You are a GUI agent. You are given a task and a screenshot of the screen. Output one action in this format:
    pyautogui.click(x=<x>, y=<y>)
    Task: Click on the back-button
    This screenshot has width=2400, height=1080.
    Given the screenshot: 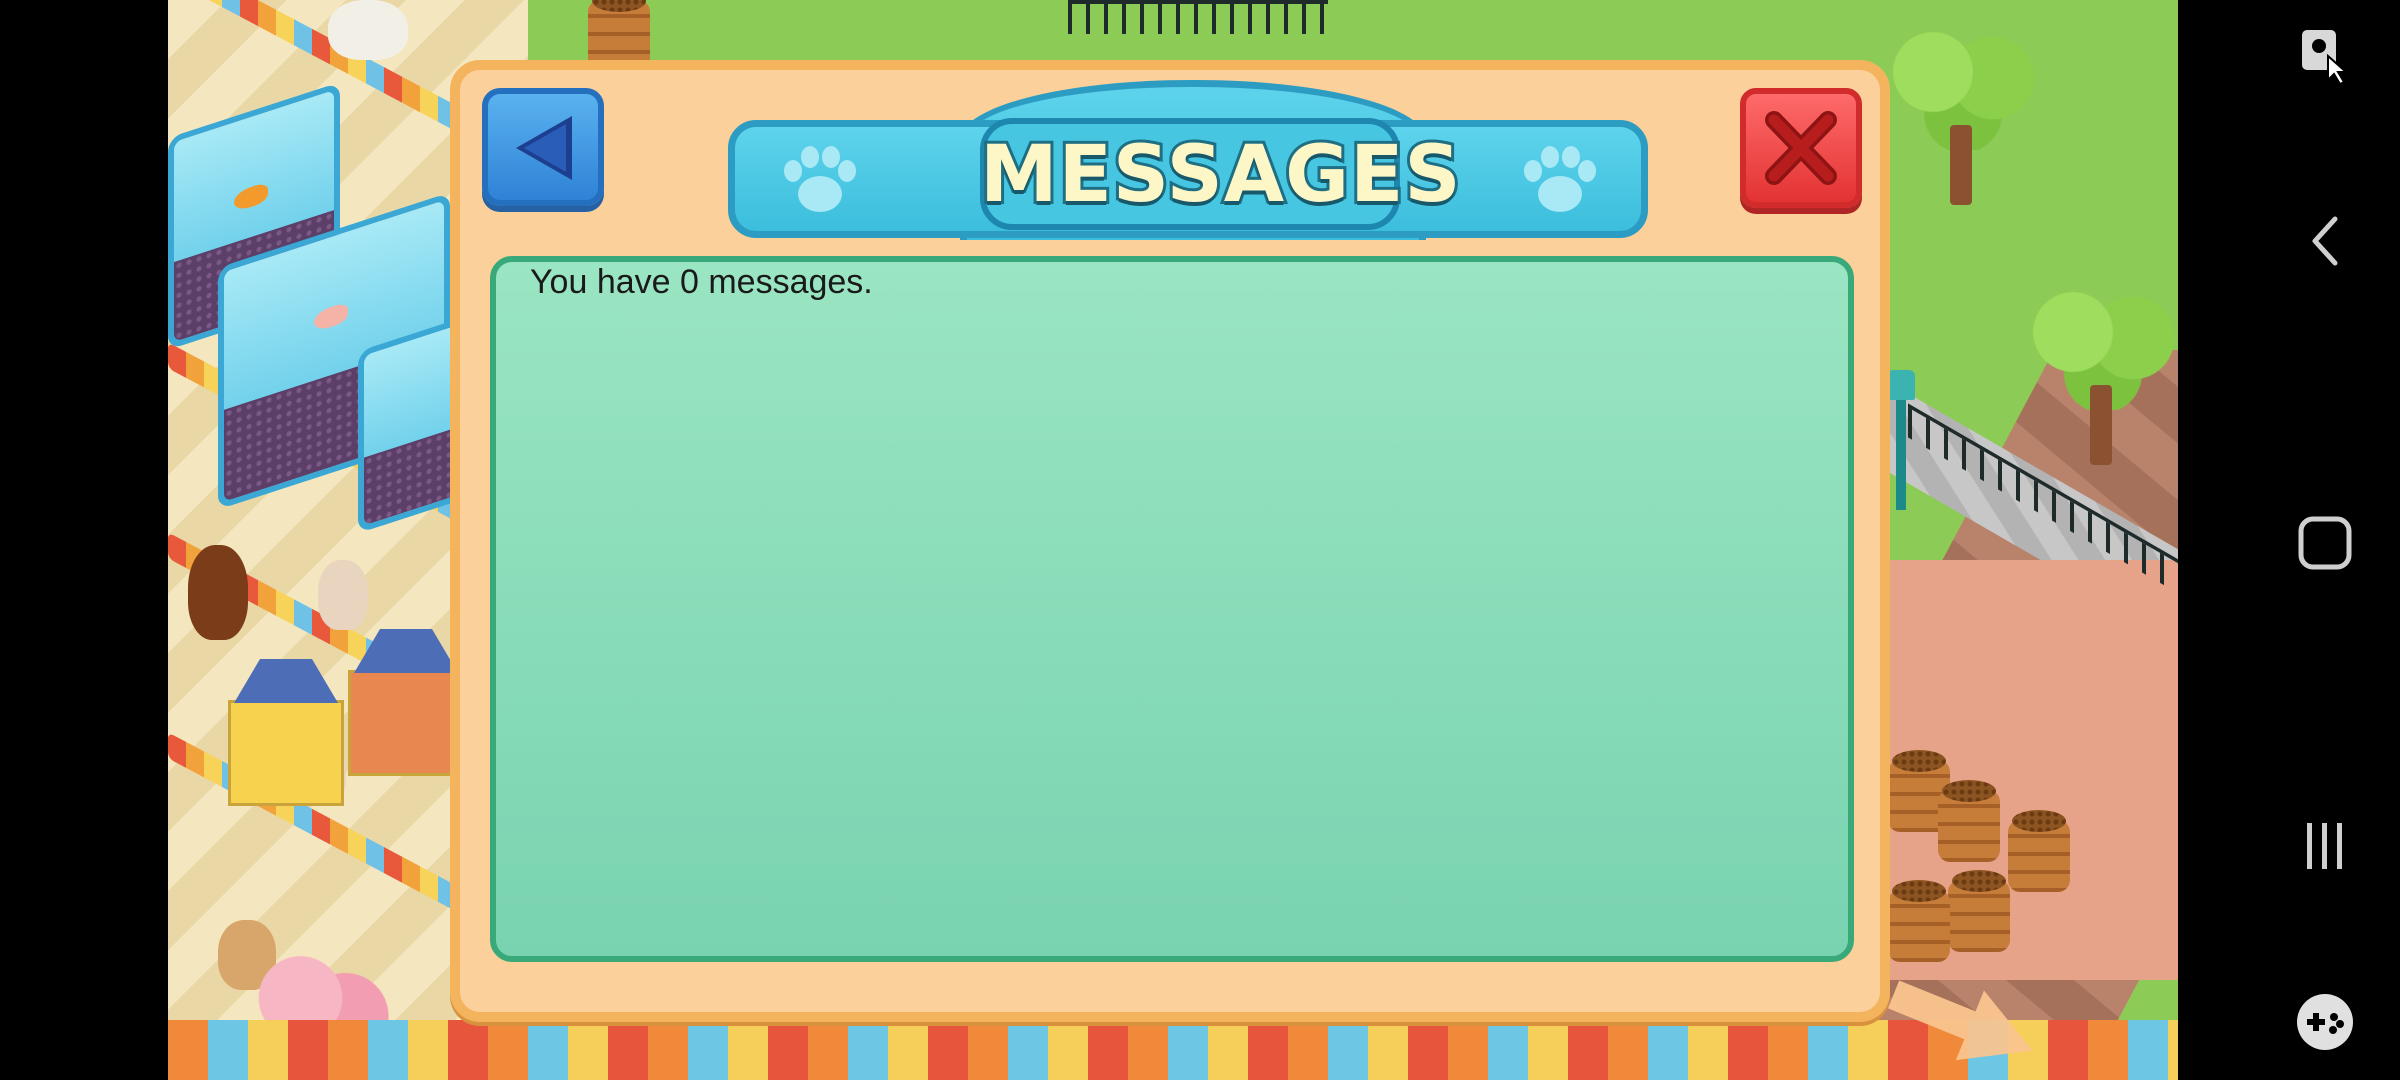 What is the action you would take?
    pyautogui.click(x=543, y=147)
    